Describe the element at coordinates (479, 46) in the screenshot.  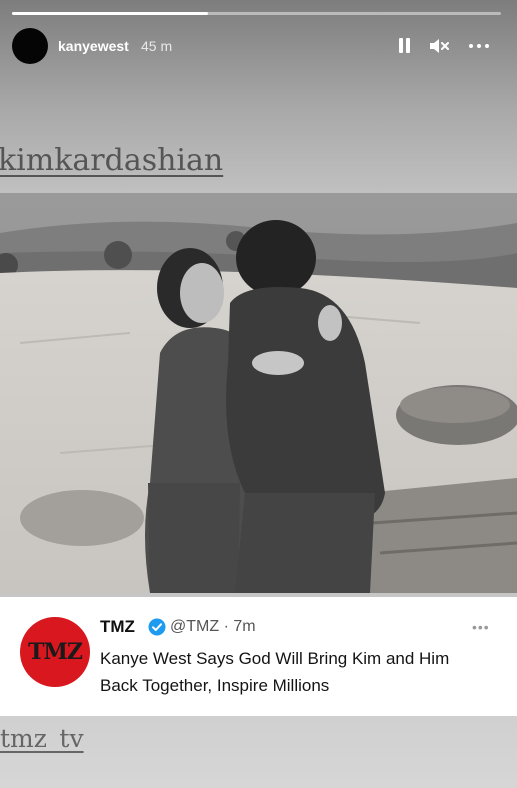
I see `more-icon` at that location.